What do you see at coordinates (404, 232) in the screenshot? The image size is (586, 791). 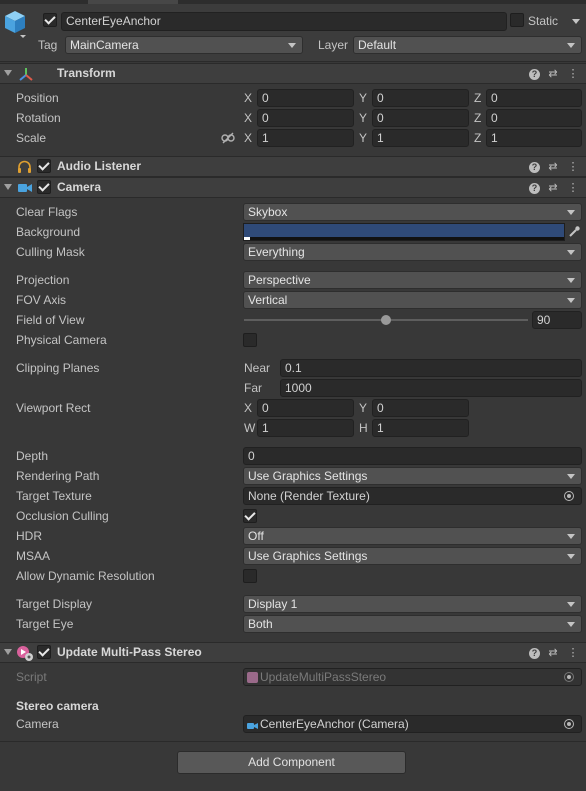 I see `background-color-field` at bounding box center [404, 232].